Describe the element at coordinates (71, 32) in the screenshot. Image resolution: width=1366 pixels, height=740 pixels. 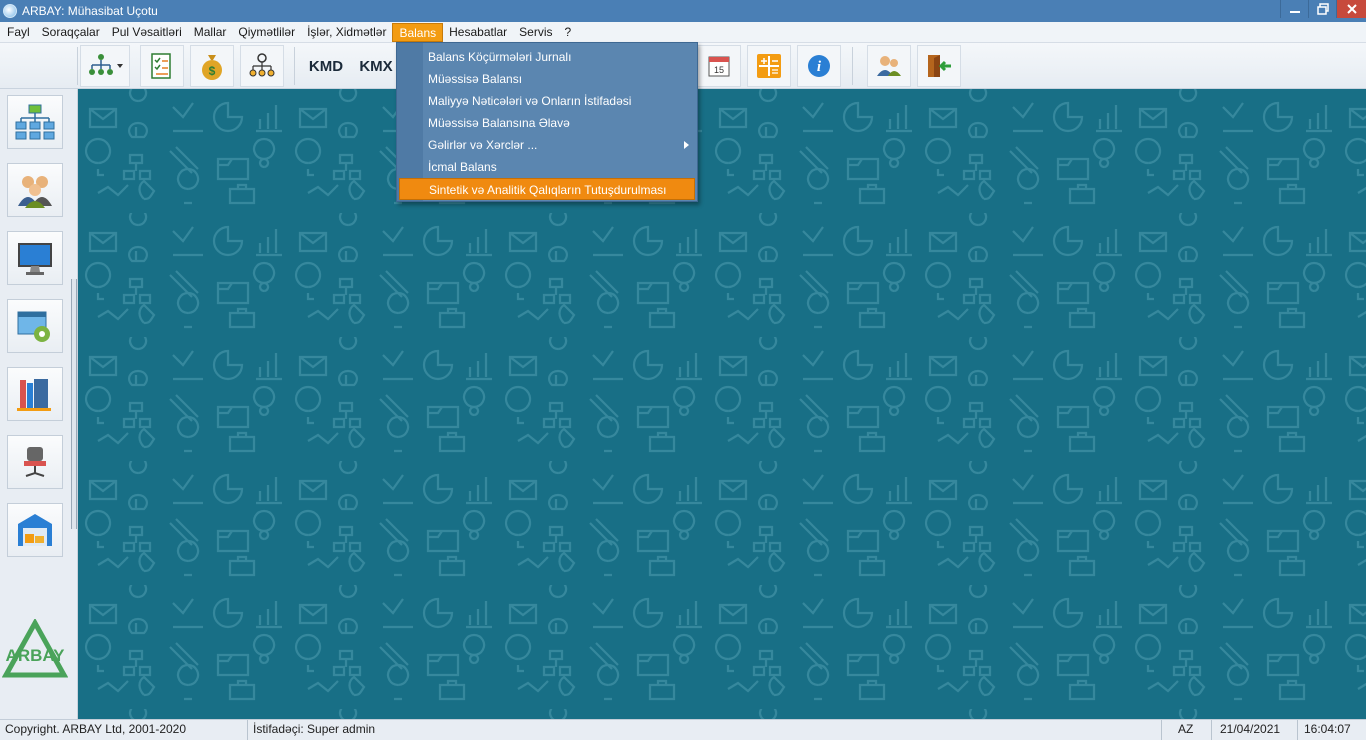
I see `menu-soraqcalar: Soraqçalar` at that location.